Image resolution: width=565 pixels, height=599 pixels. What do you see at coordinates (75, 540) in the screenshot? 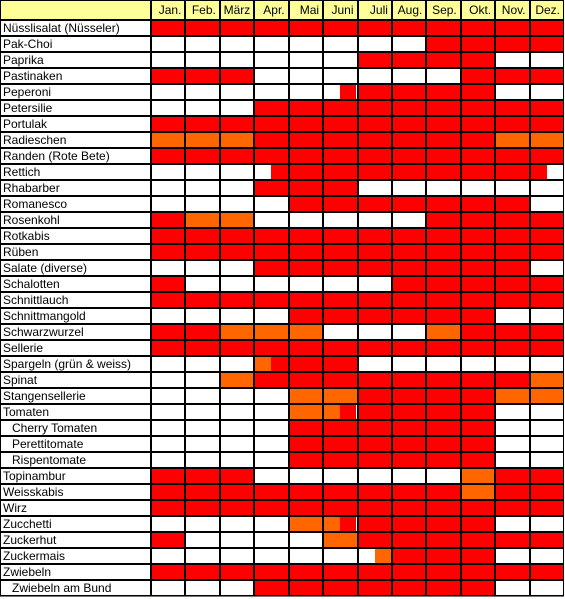
I see `row-label: Zuckerhut` at bounding box center [75, 540].